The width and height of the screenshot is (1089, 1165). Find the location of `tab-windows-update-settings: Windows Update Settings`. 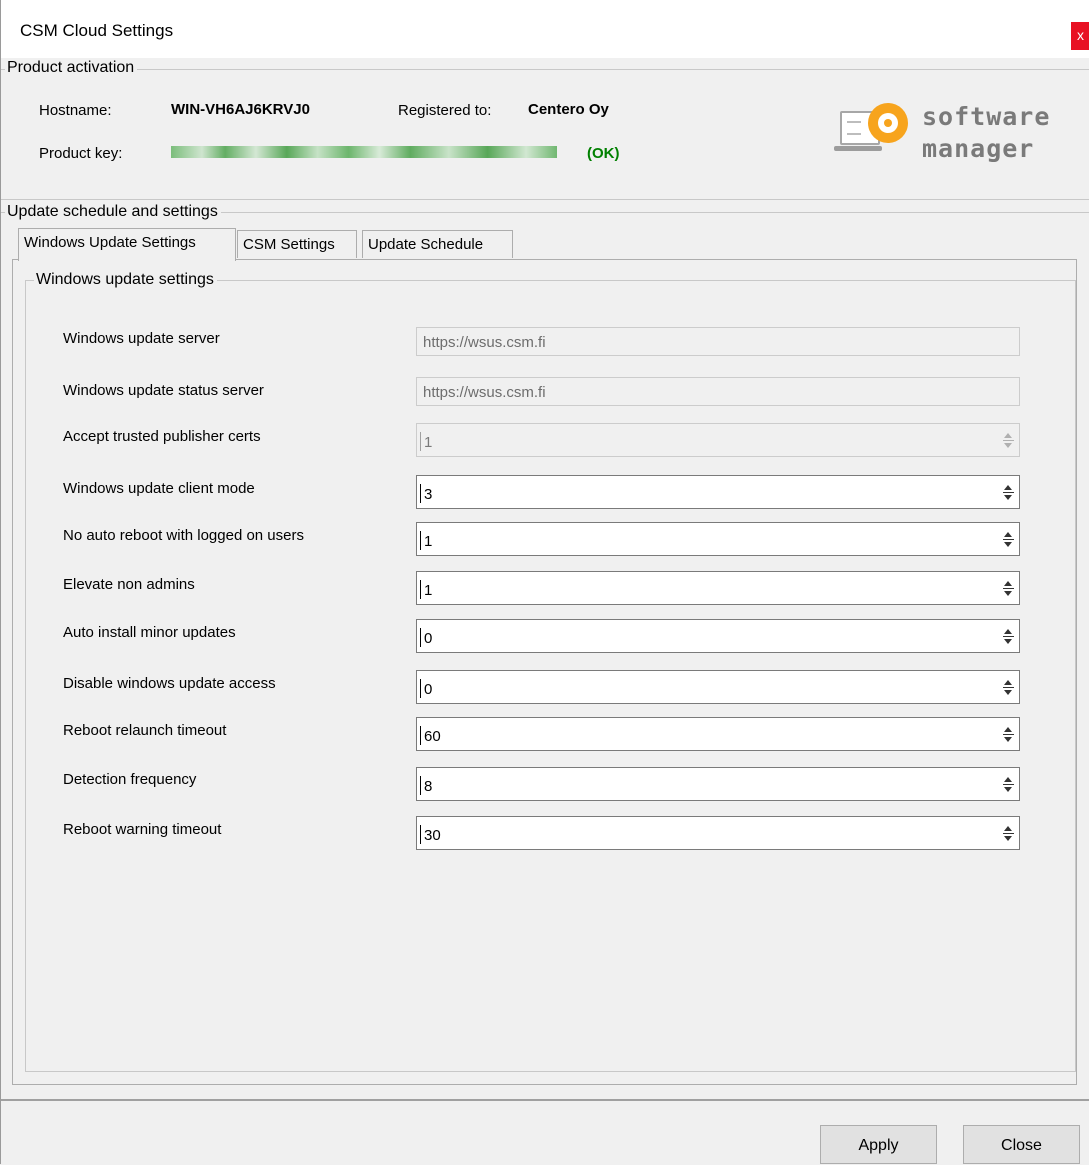

tab-windows-update-settings: Windows Update Settings is located at coordinates (127, 244).